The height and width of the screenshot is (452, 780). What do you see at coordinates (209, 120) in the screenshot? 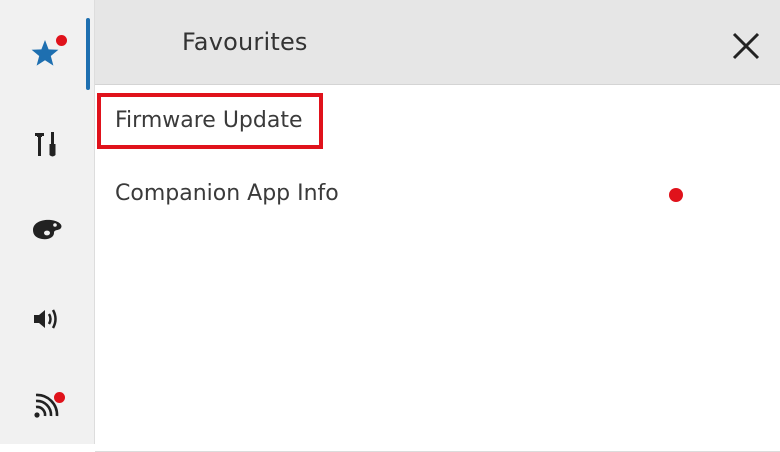
I see `list-item-label: Firmware Update` at bounding box center [209, 120].